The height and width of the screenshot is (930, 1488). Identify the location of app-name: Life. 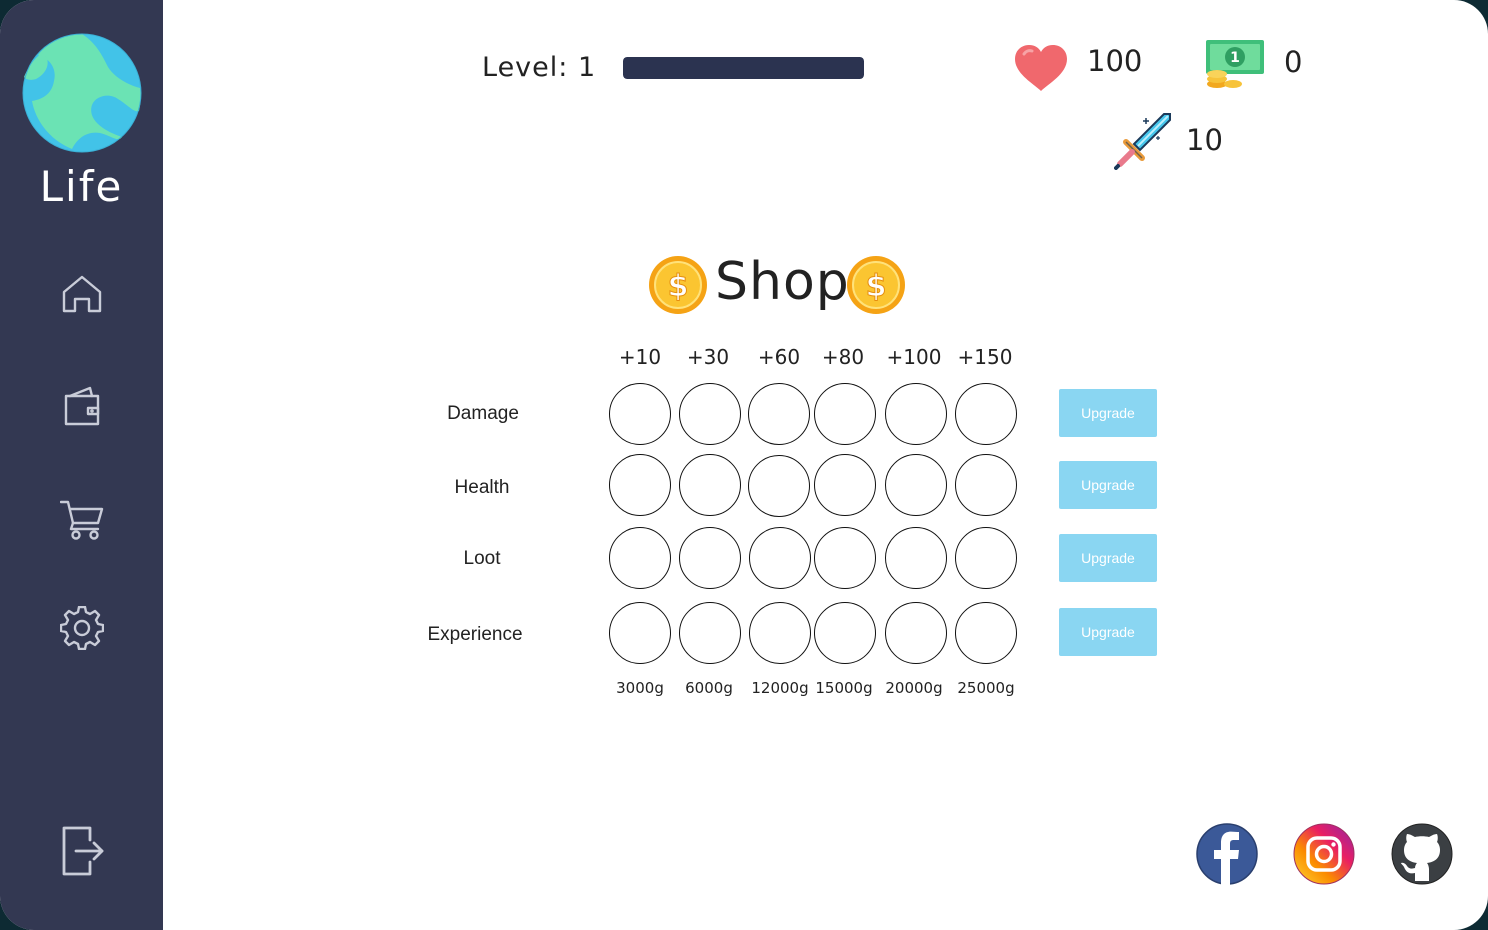
(81, 186).